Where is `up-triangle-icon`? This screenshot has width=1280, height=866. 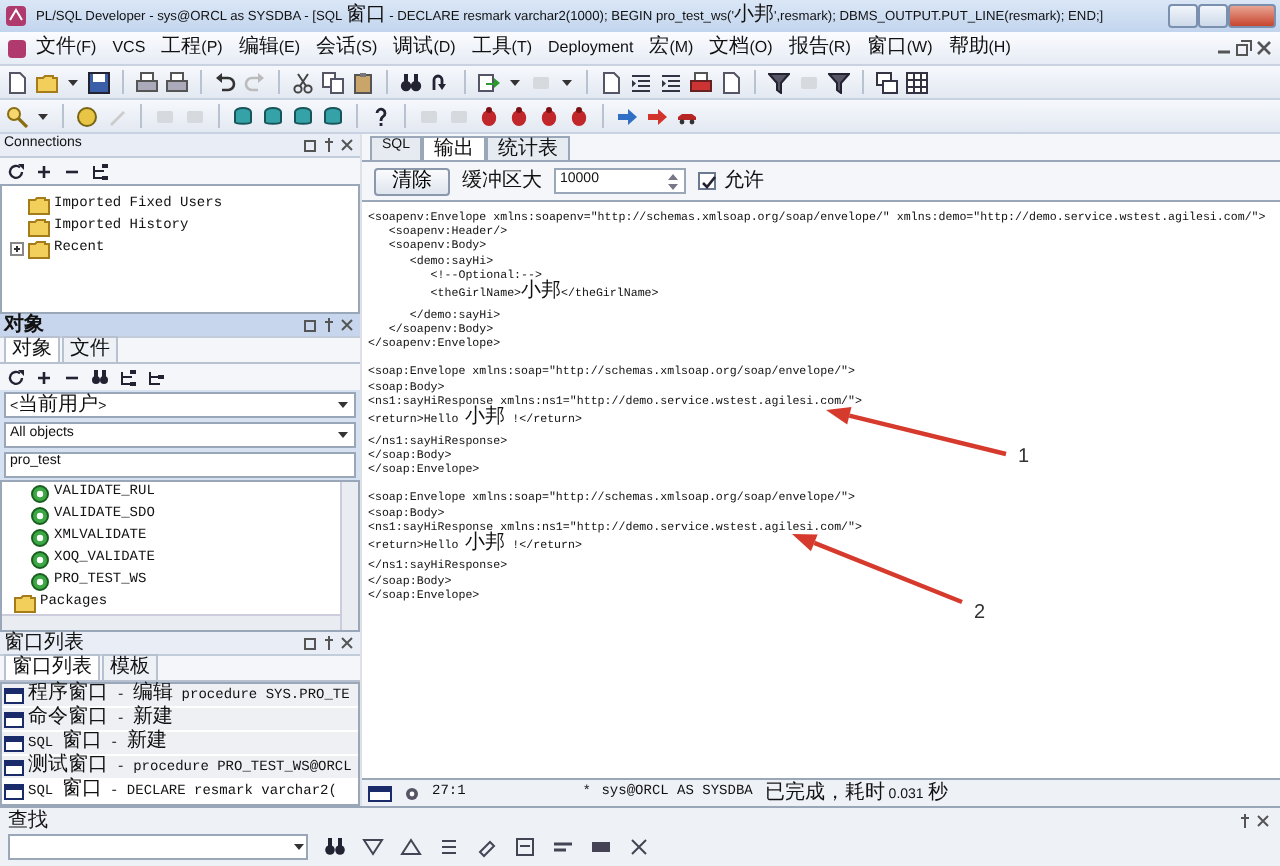
up-triangle-icon is located at coordinates (411, 847).